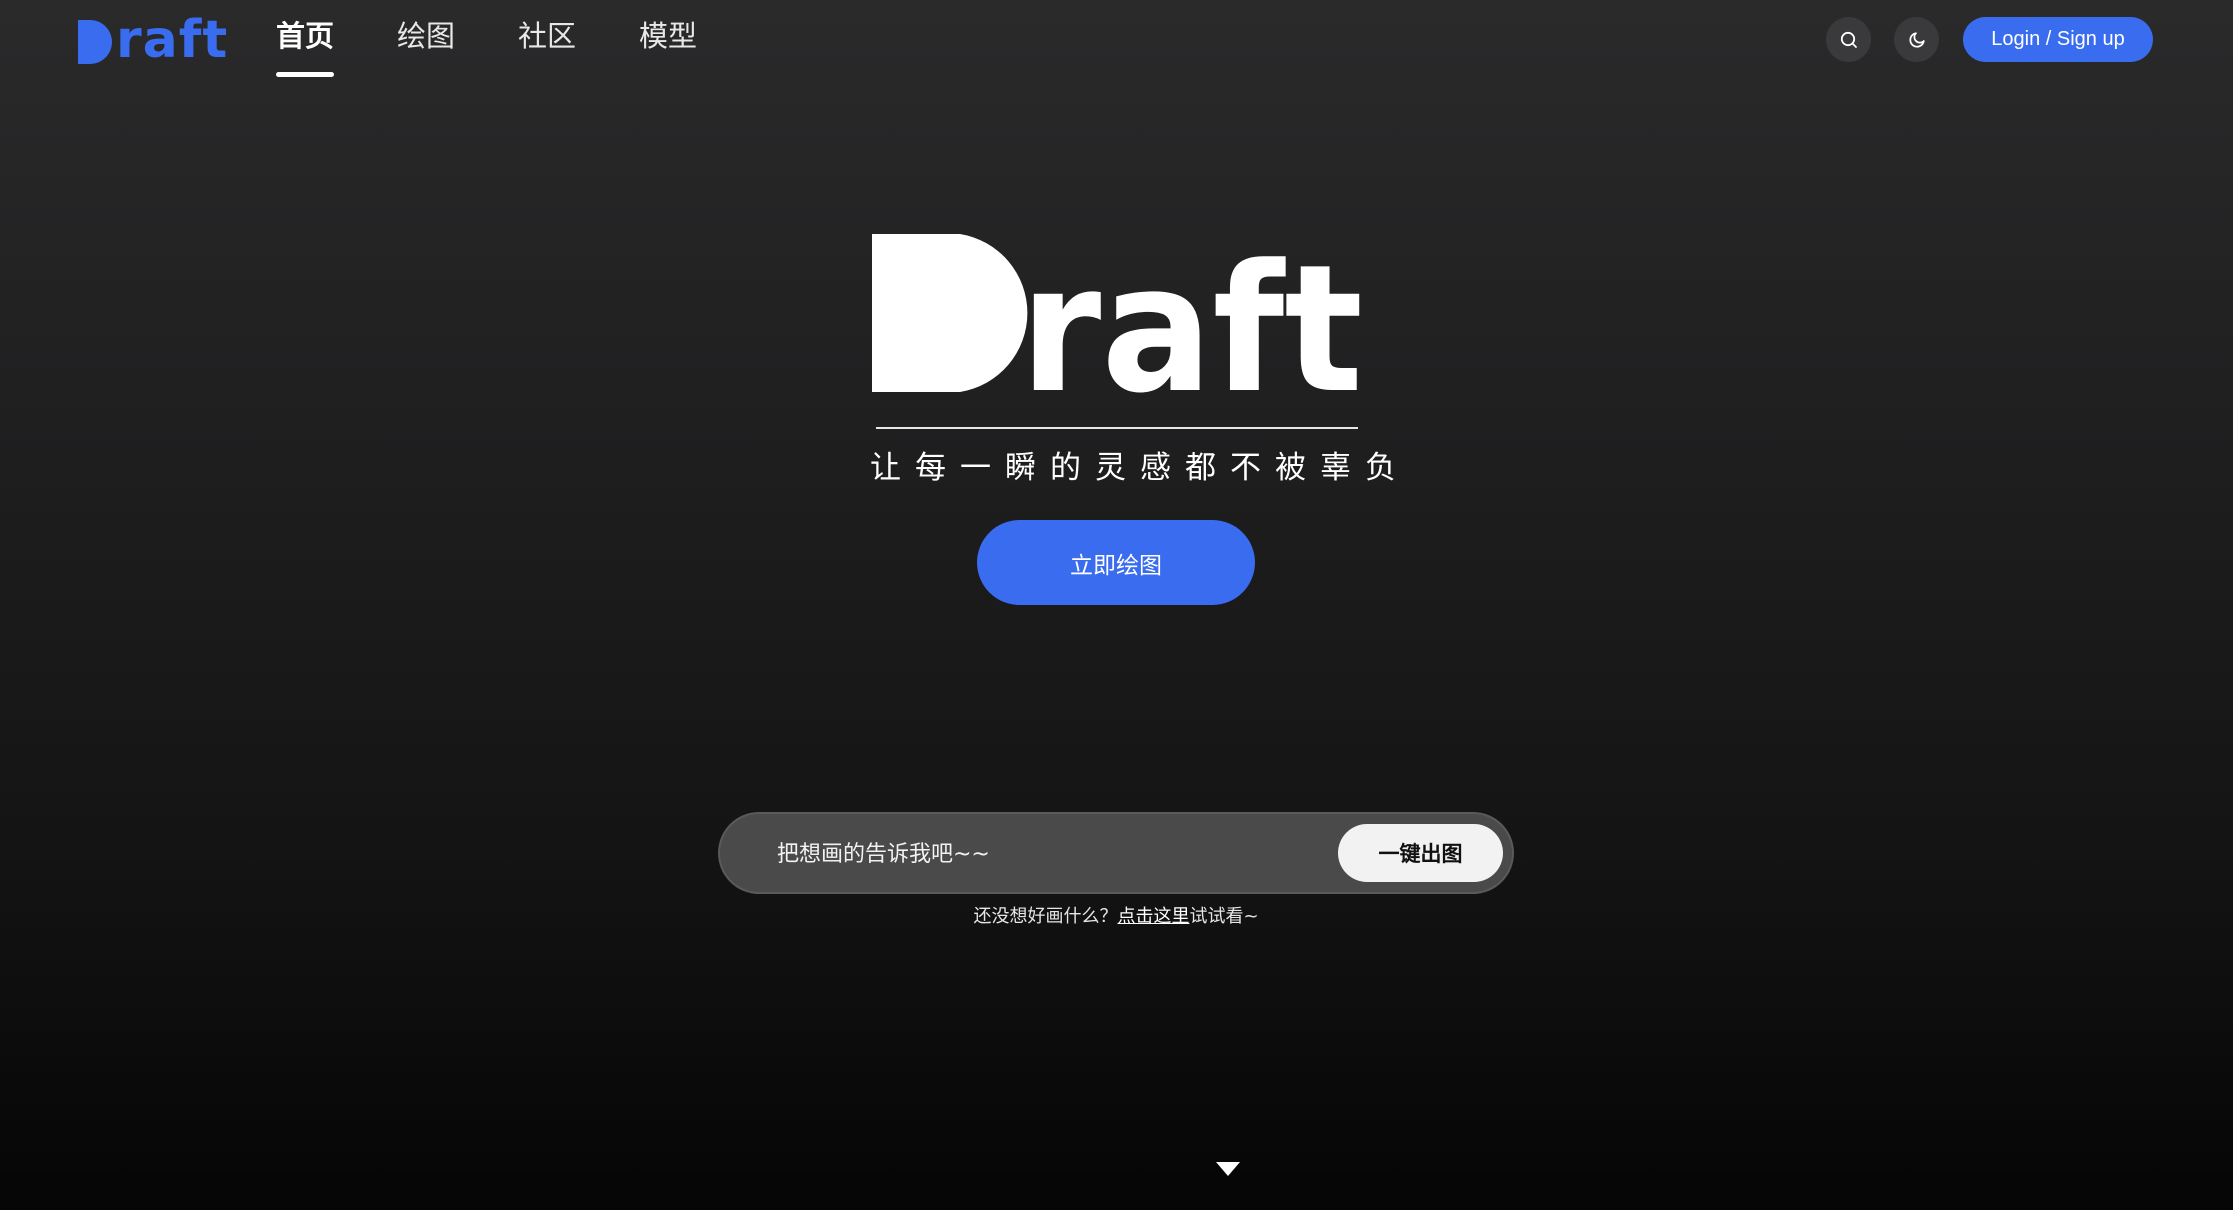 The image size is (2233, 1210). I want to click on hero-logo-d, so click(950, 313).